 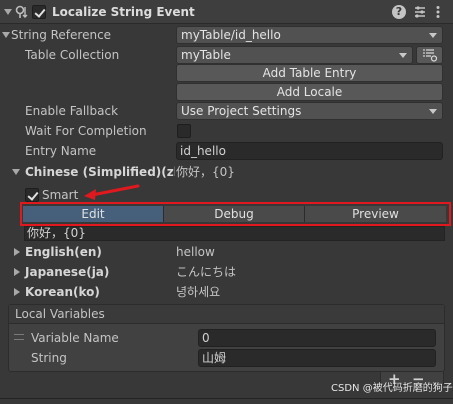 I want to click on table-window-icon, so click(x=429, y=55).